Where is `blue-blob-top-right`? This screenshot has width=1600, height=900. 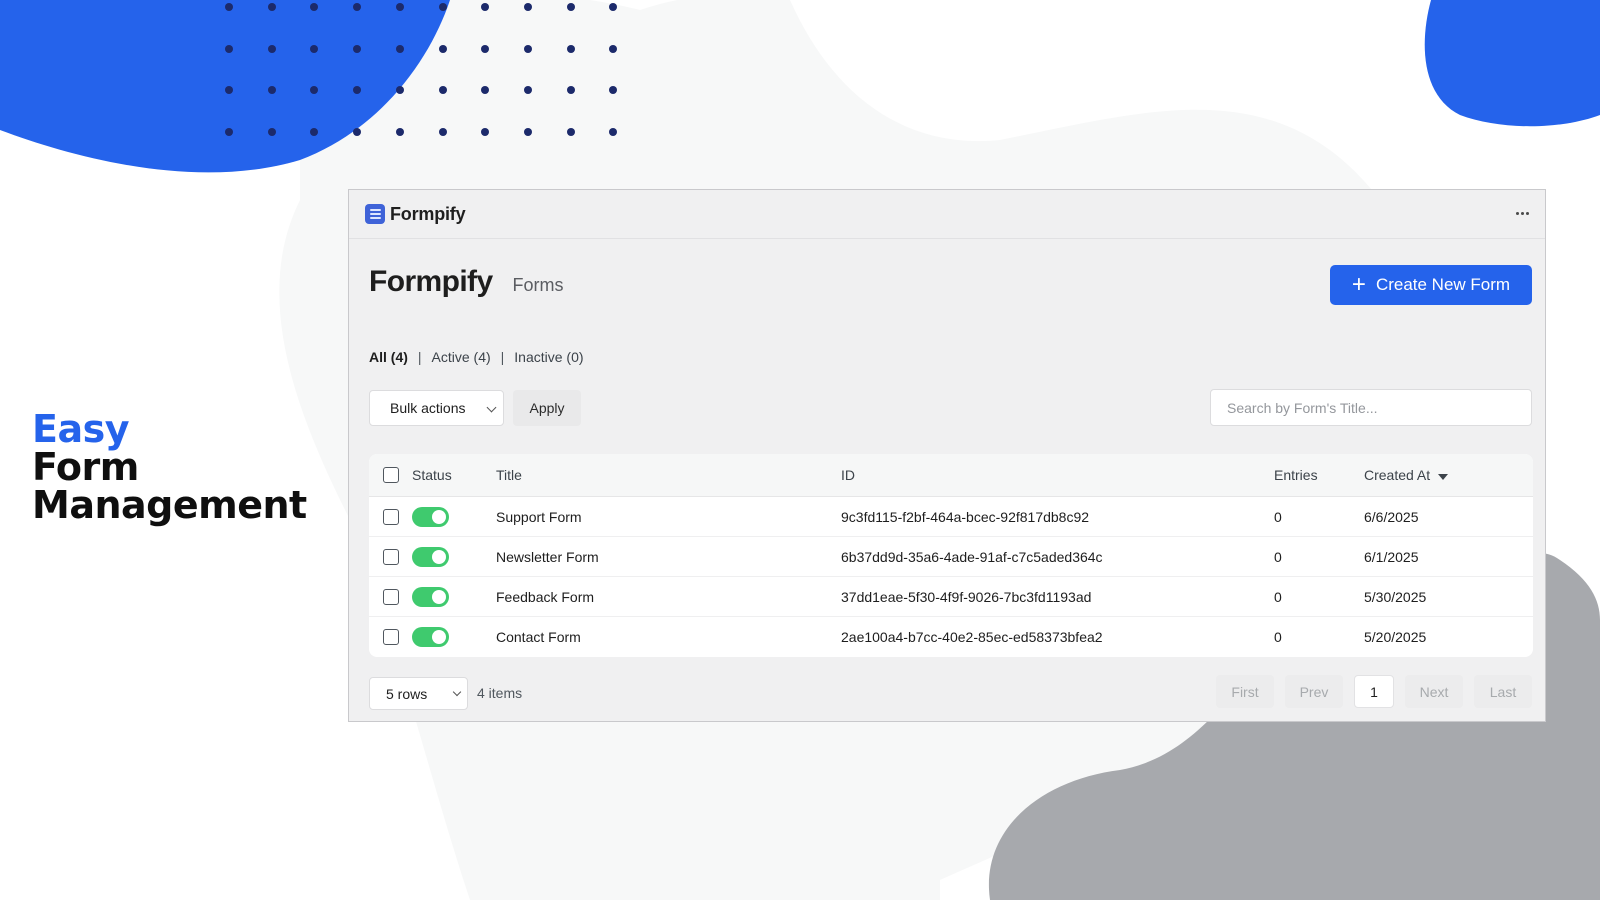 blue-blob-top-right is located at coordinates (1512, 63).